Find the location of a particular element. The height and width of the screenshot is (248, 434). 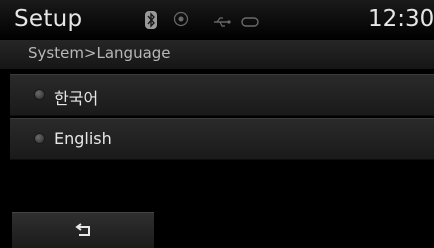

target-icon is located at coordinates (181, 21).